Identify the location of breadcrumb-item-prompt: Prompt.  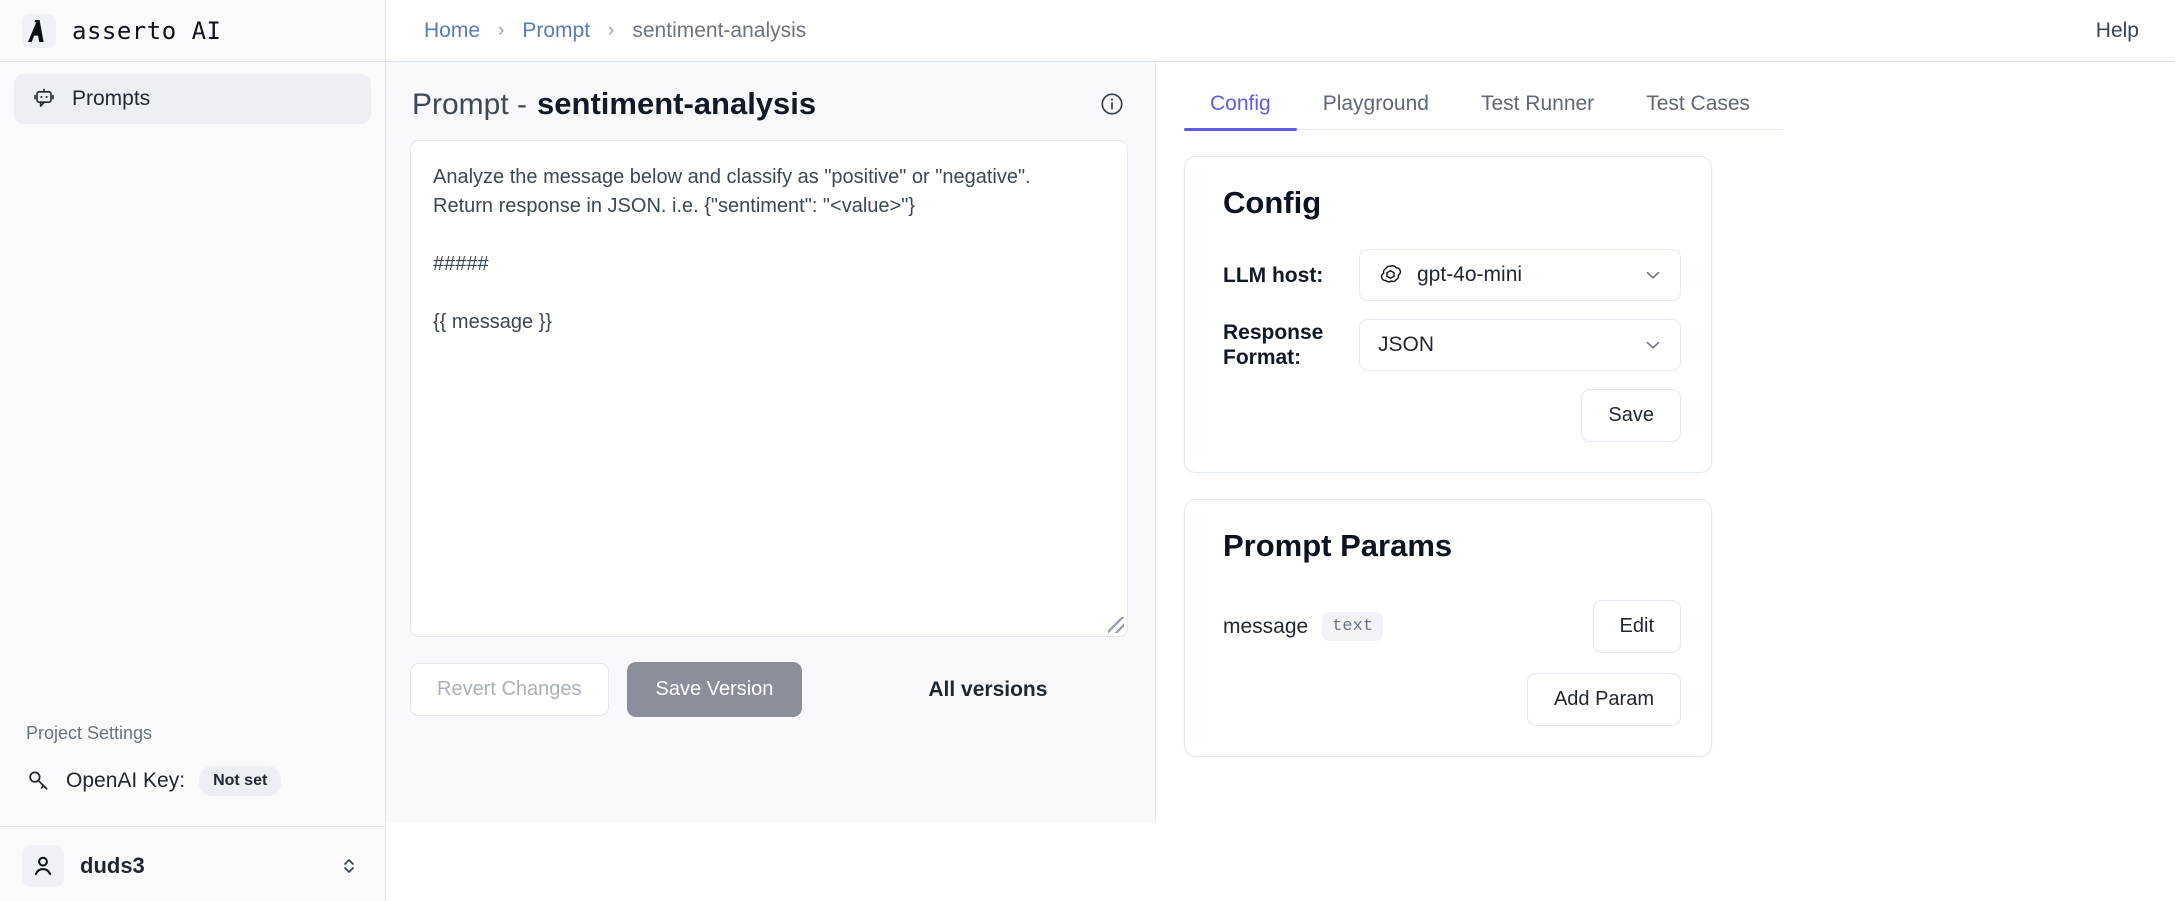
(556, 31).